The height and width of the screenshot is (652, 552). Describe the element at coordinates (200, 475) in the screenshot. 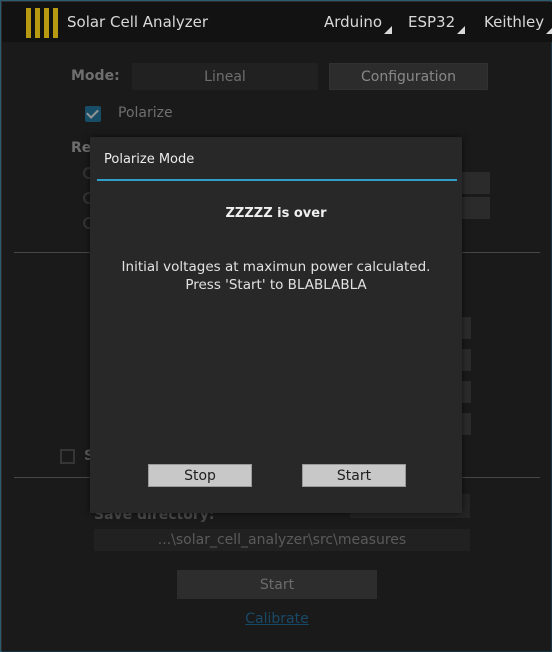

I see `stop-button: Stop` at that location.